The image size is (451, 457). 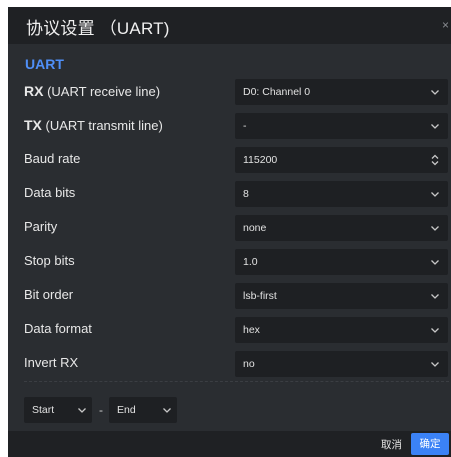 I want to click on field-row-baud-rate: Baud rate 115200, so click(x=236, y=160).